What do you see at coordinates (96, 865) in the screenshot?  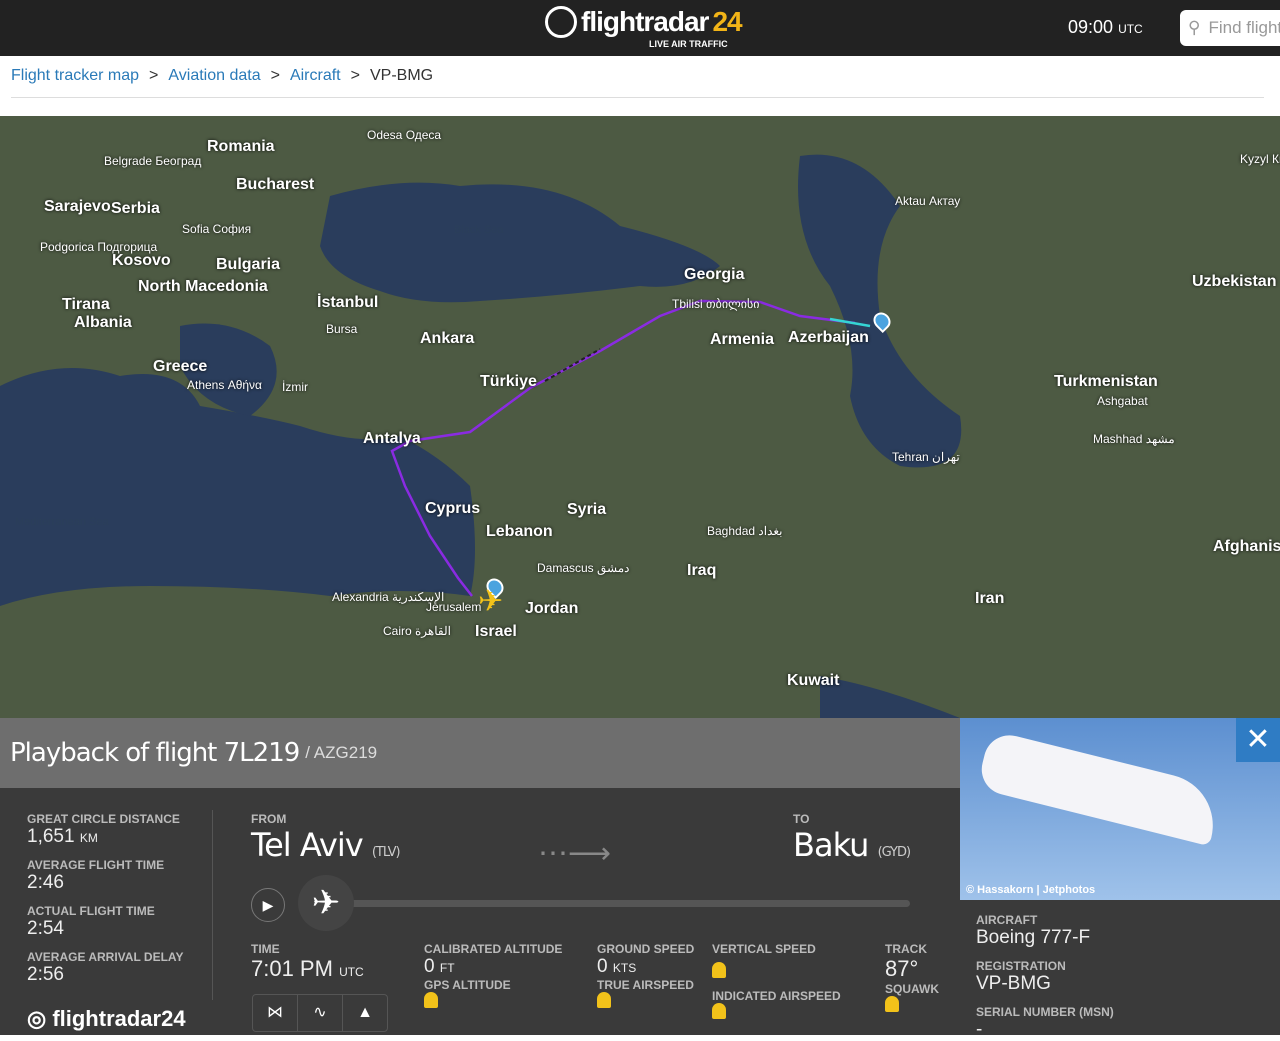 I see `stat-label: AVERAGE FLIGHT TIME` at bounding box center [96, 865].